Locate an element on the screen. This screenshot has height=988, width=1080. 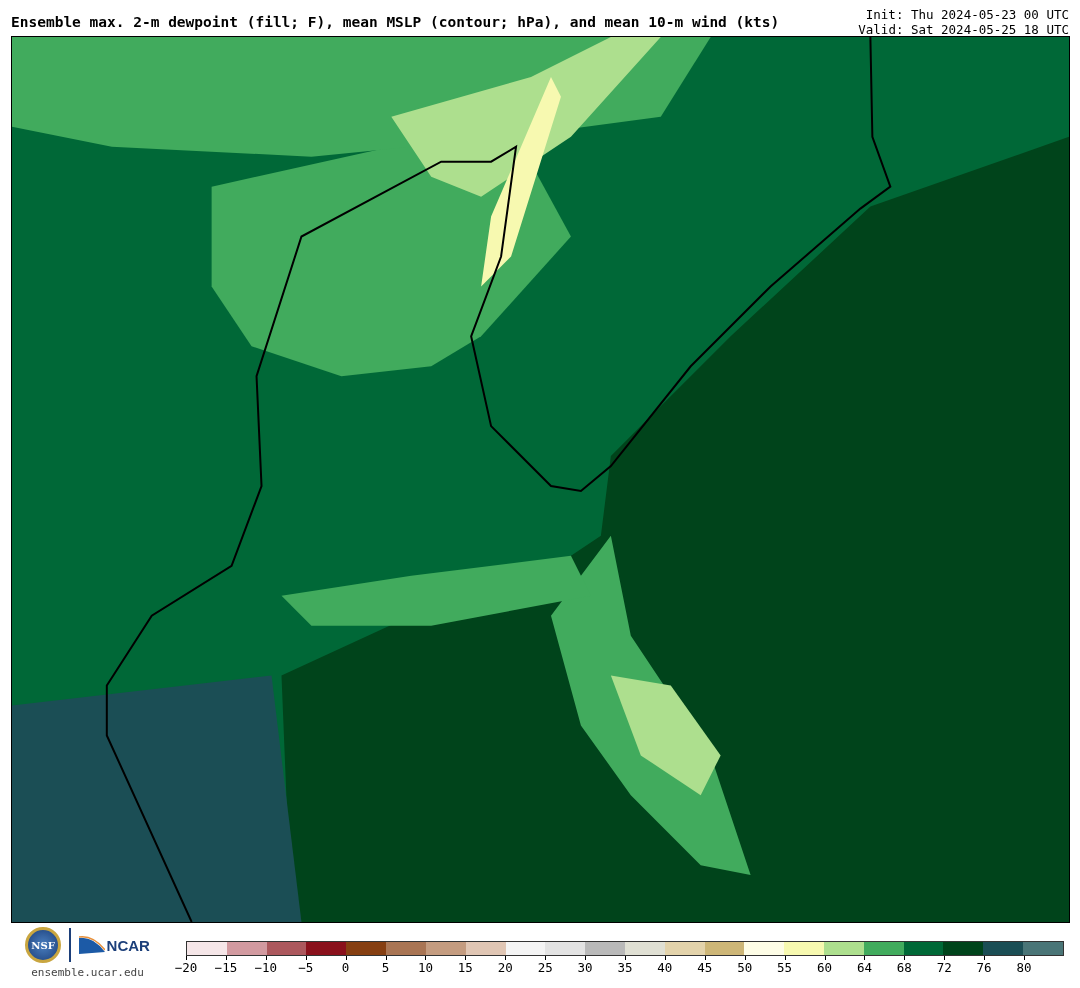
scale-label: 15 is located at coordinates (465, 967).